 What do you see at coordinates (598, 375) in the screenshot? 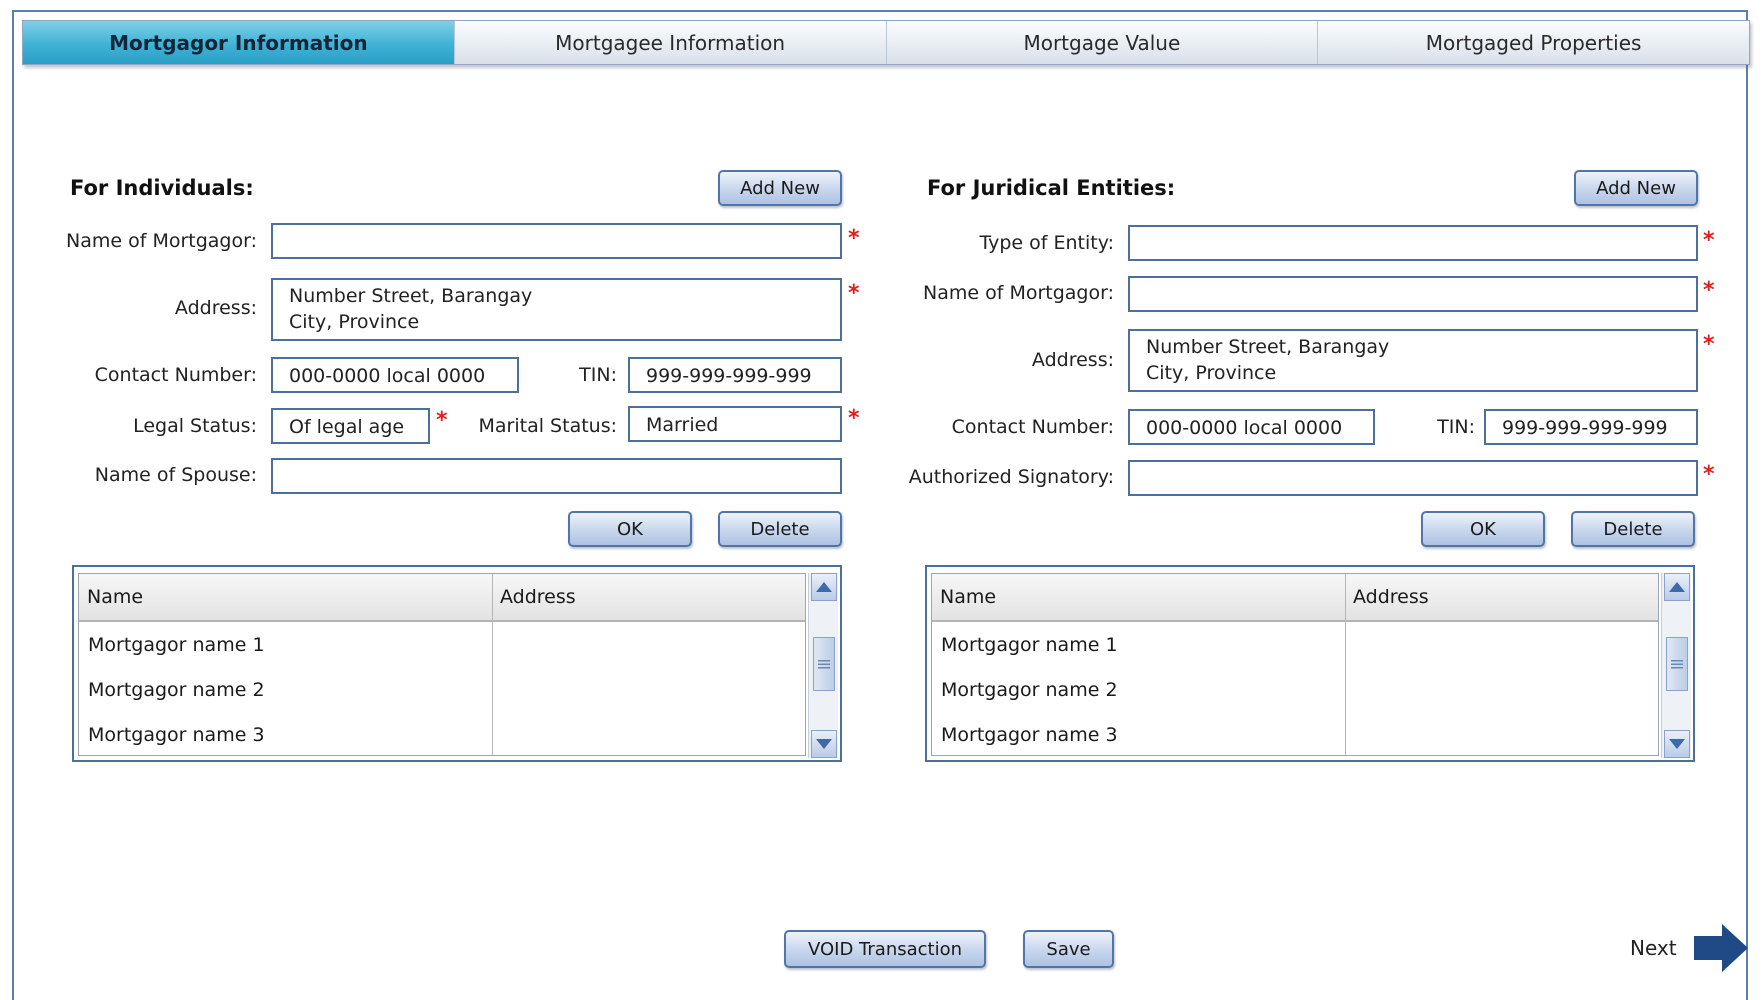
I see `individuals-tin-label: TIN:` at bounding box center [598, 375].